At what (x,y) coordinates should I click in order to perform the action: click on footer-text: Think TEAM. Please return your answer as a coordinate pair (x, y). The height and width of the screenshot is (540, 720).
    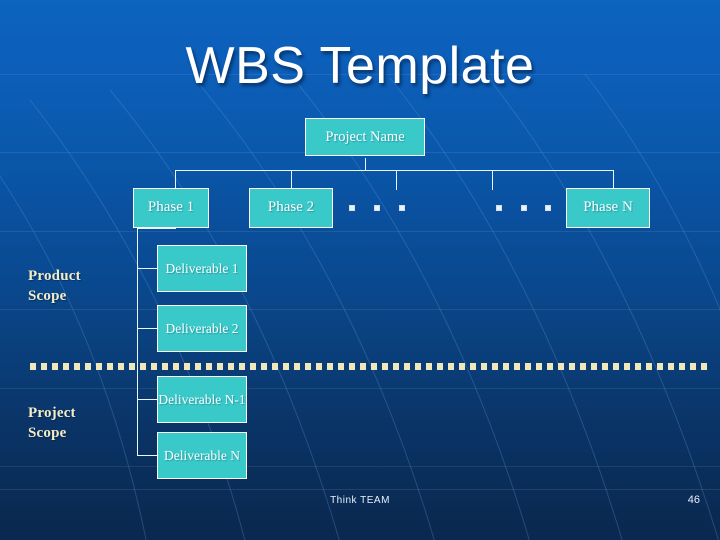
    Looking at the image, I should click on (360, 500).